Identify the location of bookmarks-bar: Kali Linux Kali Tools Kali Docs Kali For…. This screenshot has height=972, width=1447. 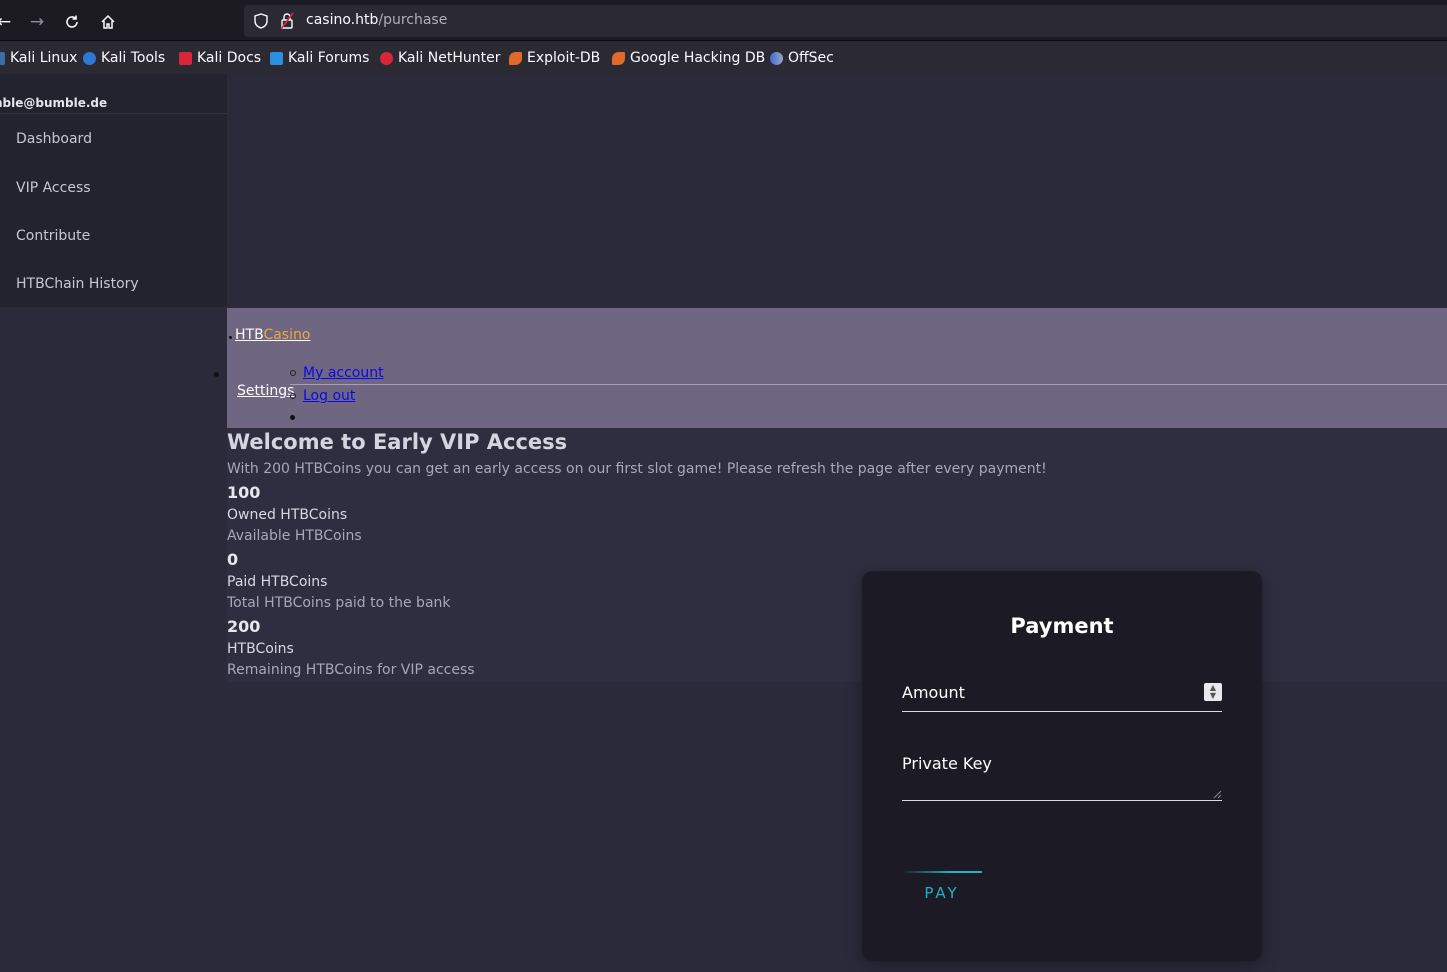
(723, 57).